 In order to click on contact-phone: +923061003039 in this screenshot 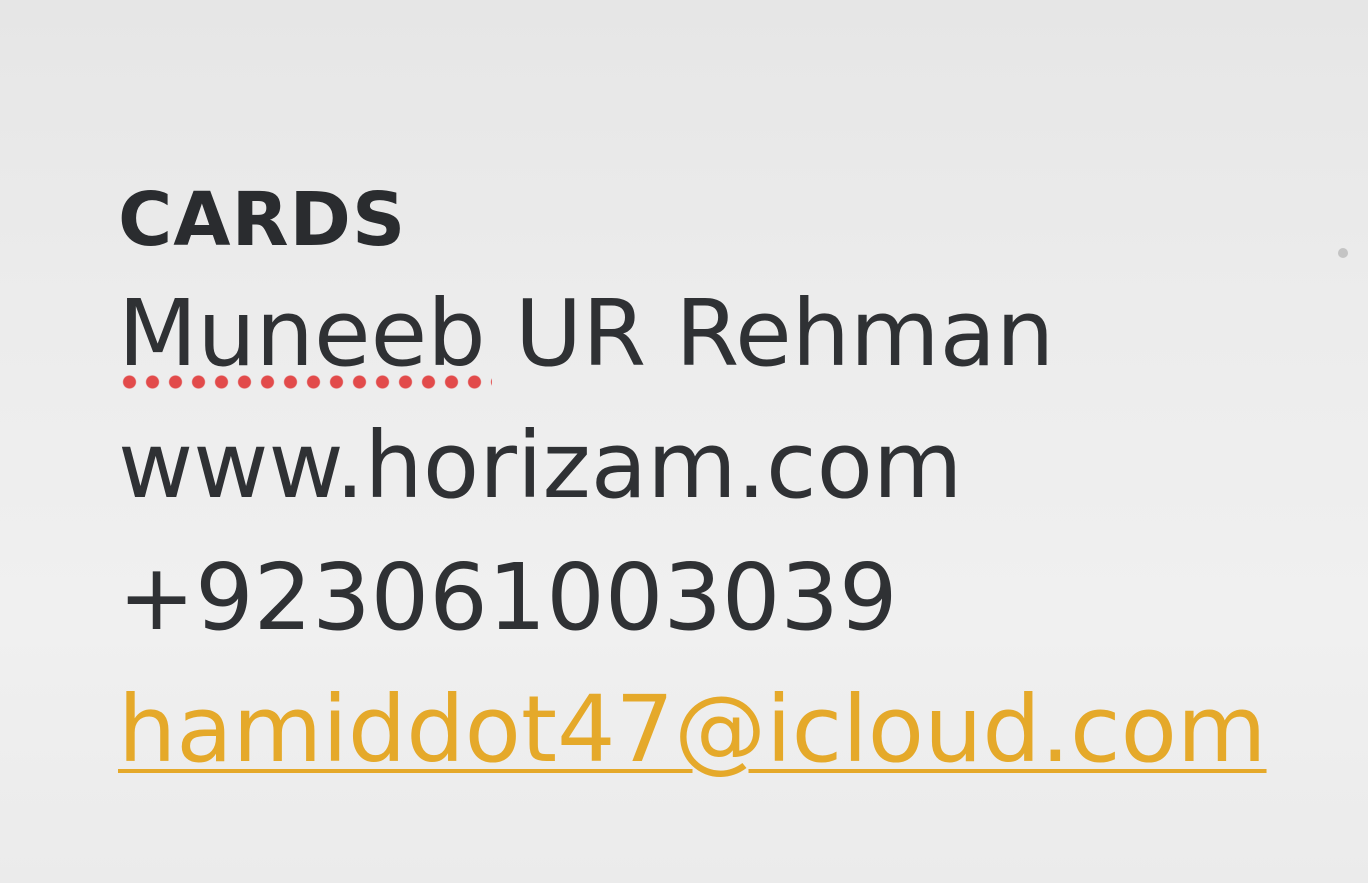, I will do `click(733, 598)`.